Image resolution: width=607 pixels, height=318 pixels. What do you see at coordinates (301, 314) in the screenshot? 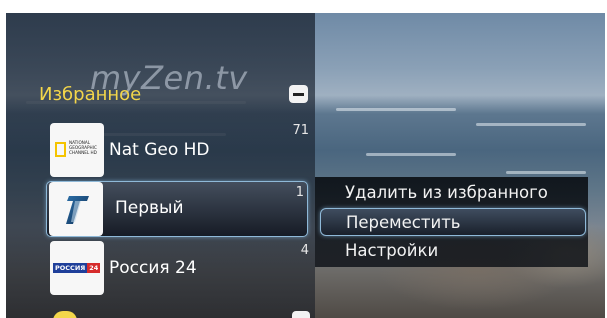
I see `next-section-toggle-icon` at bounding box center [301, 314].